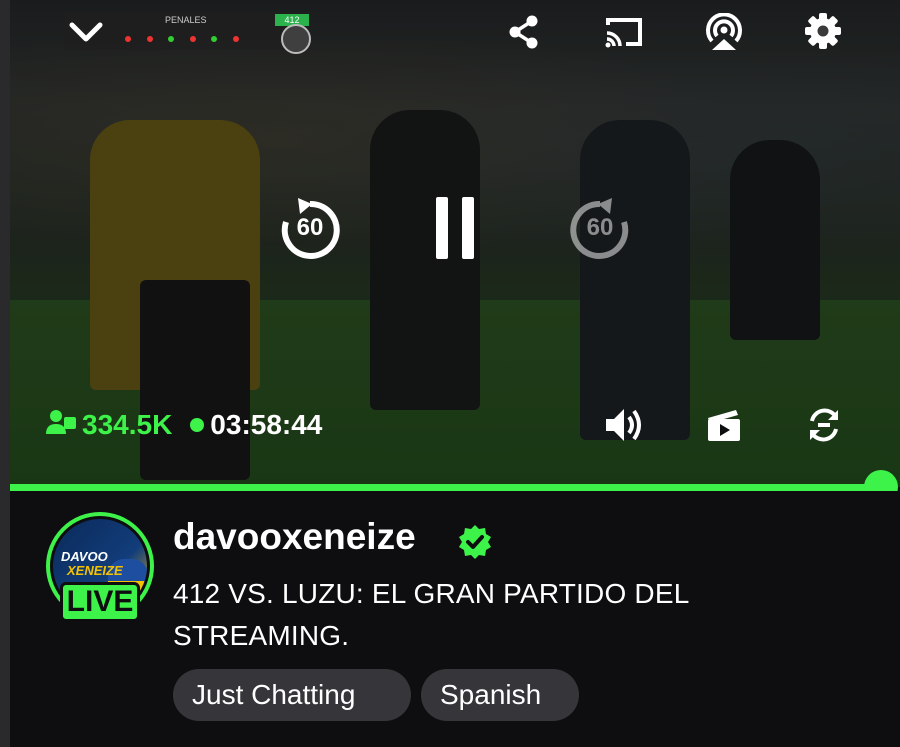  What do you see at coordinates (475, 544) in the screenshot?
I see `verified-icon` at bounding box center [475, 544].